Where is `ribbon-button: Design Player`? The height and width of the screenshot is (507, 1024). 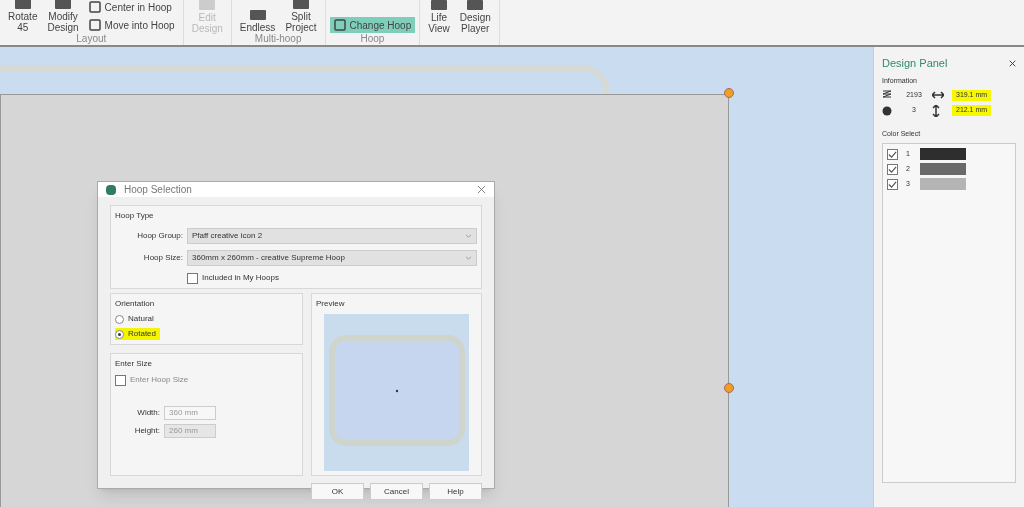
ribbon-button: Design Player is located at coordinates (475, 17).